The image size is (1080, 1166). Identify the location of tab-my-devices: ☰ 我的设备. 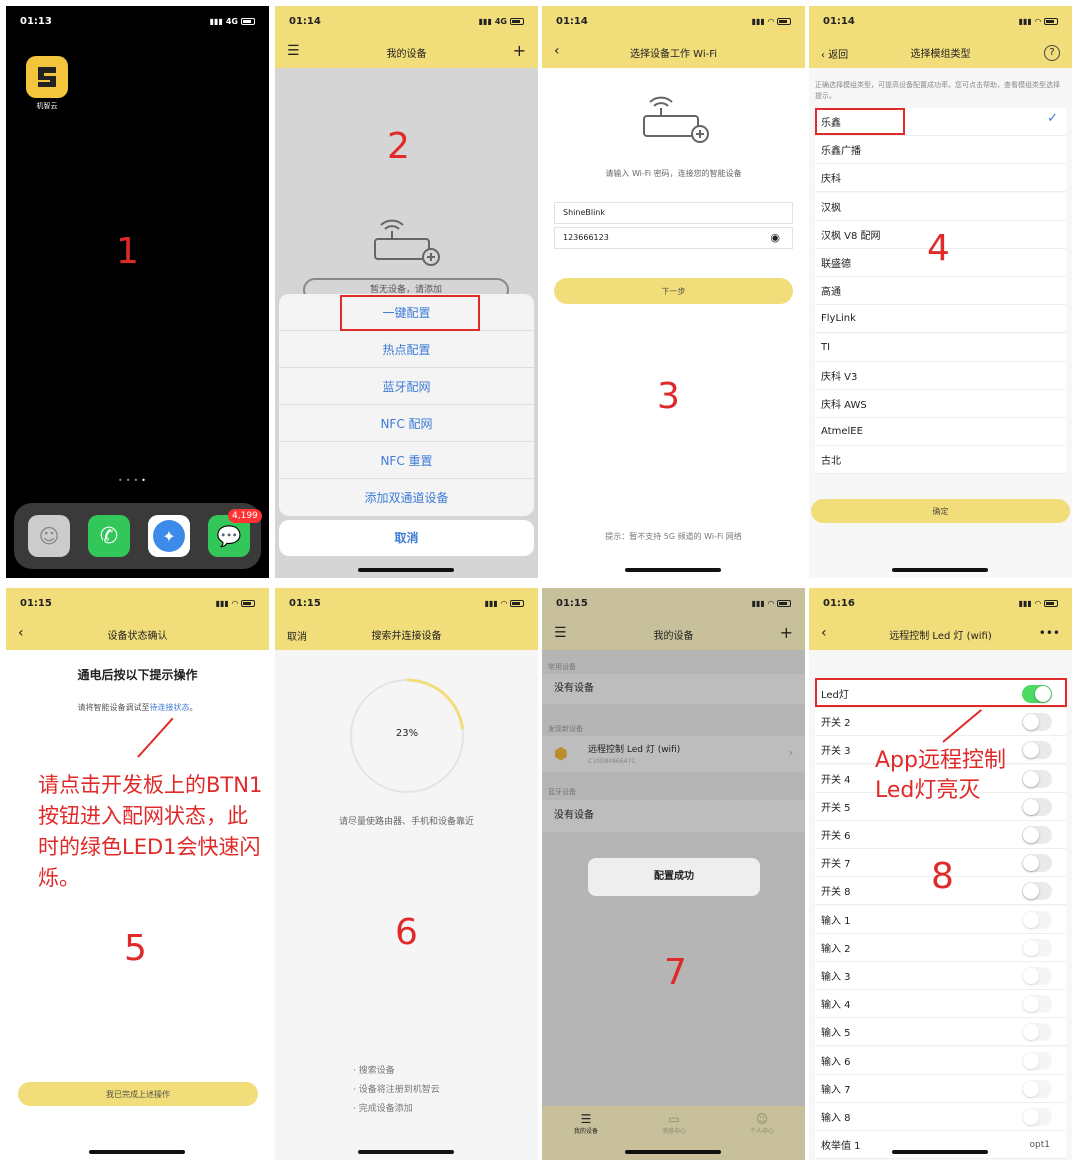
(586, 1123).